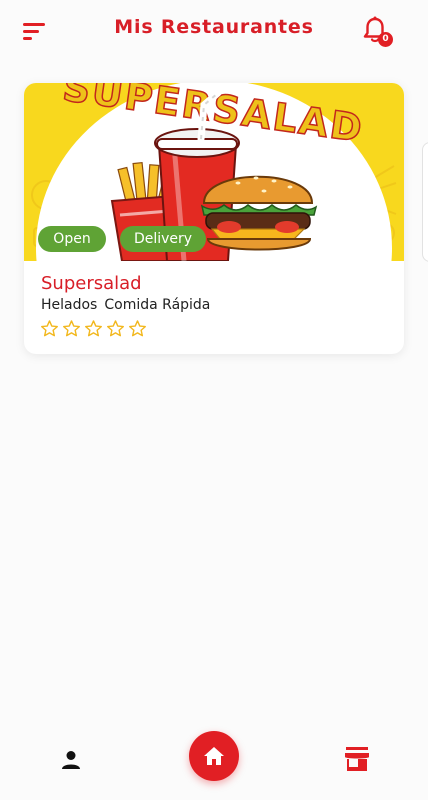  I want to click on notification-count-badge: 0, so click(385, 39).